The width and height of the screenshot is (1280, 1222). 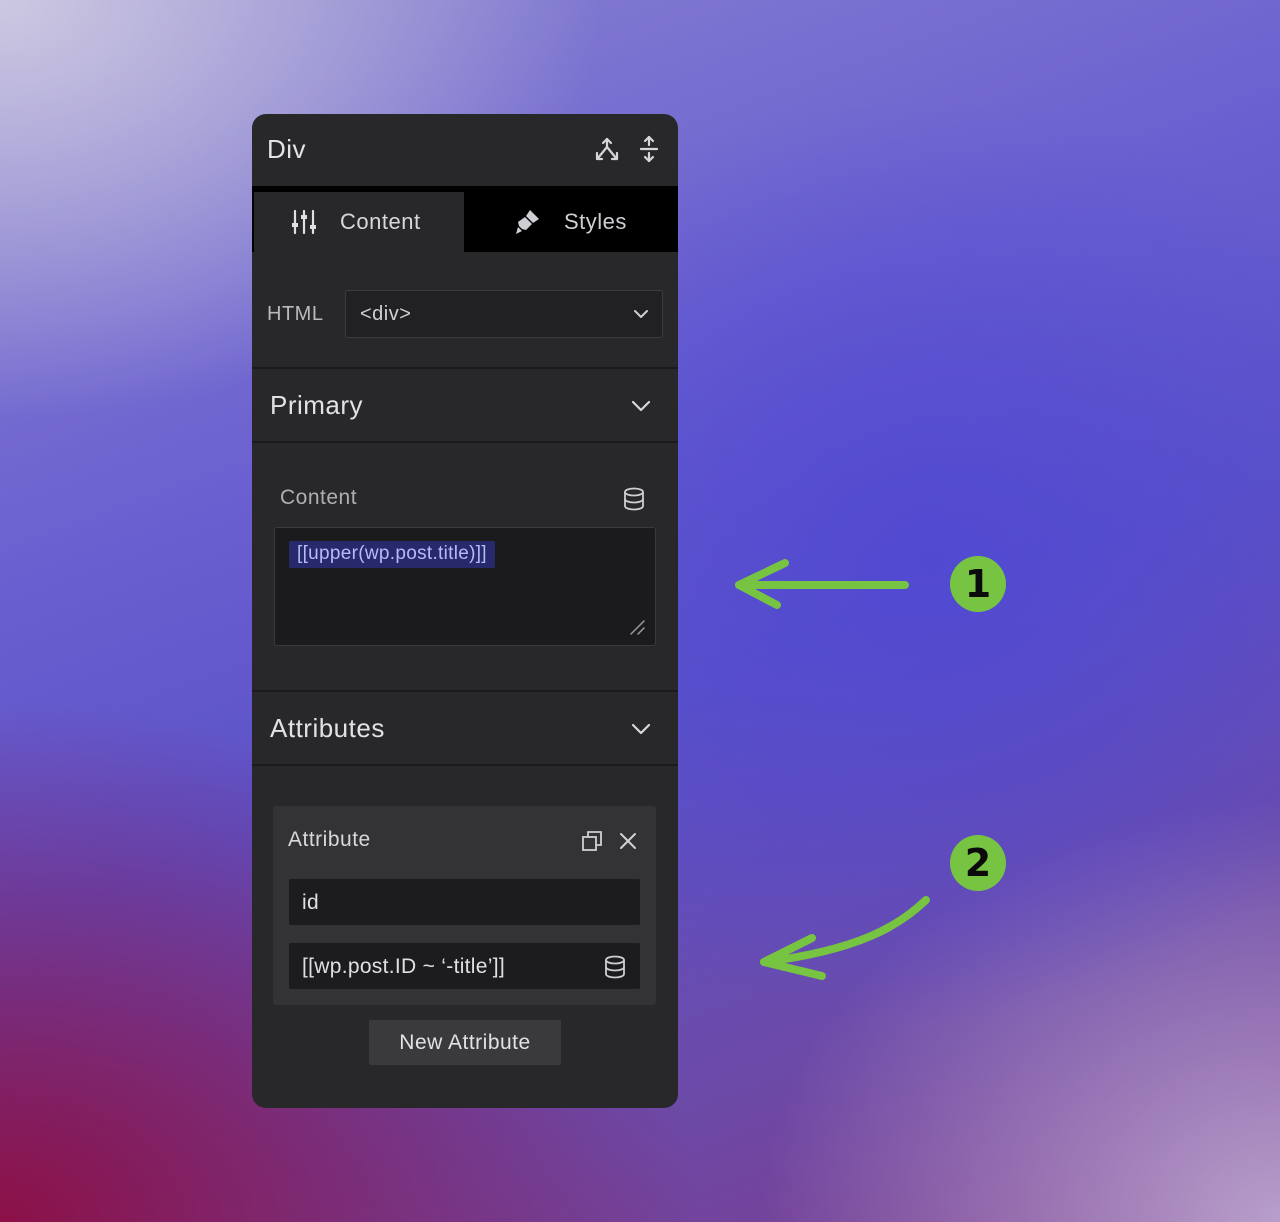 I want to click on attribute-card: Attribute id [[wp.post.ID ~ ‘-title’]], so click(x=464, y=905).